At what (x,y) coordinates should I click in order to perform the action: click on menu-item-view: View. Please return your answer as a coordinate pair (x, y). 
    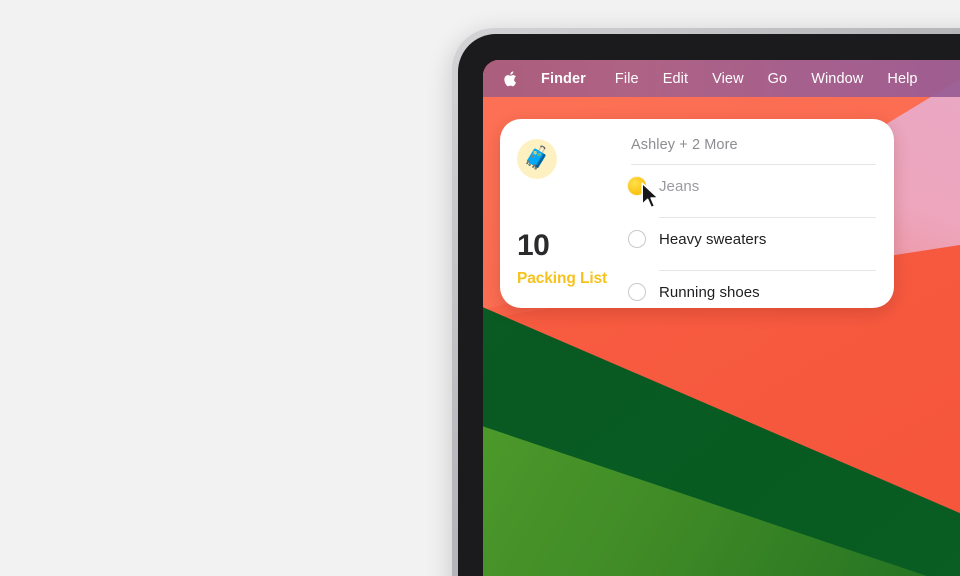
    Looking at the image, I should click on (728, 79).